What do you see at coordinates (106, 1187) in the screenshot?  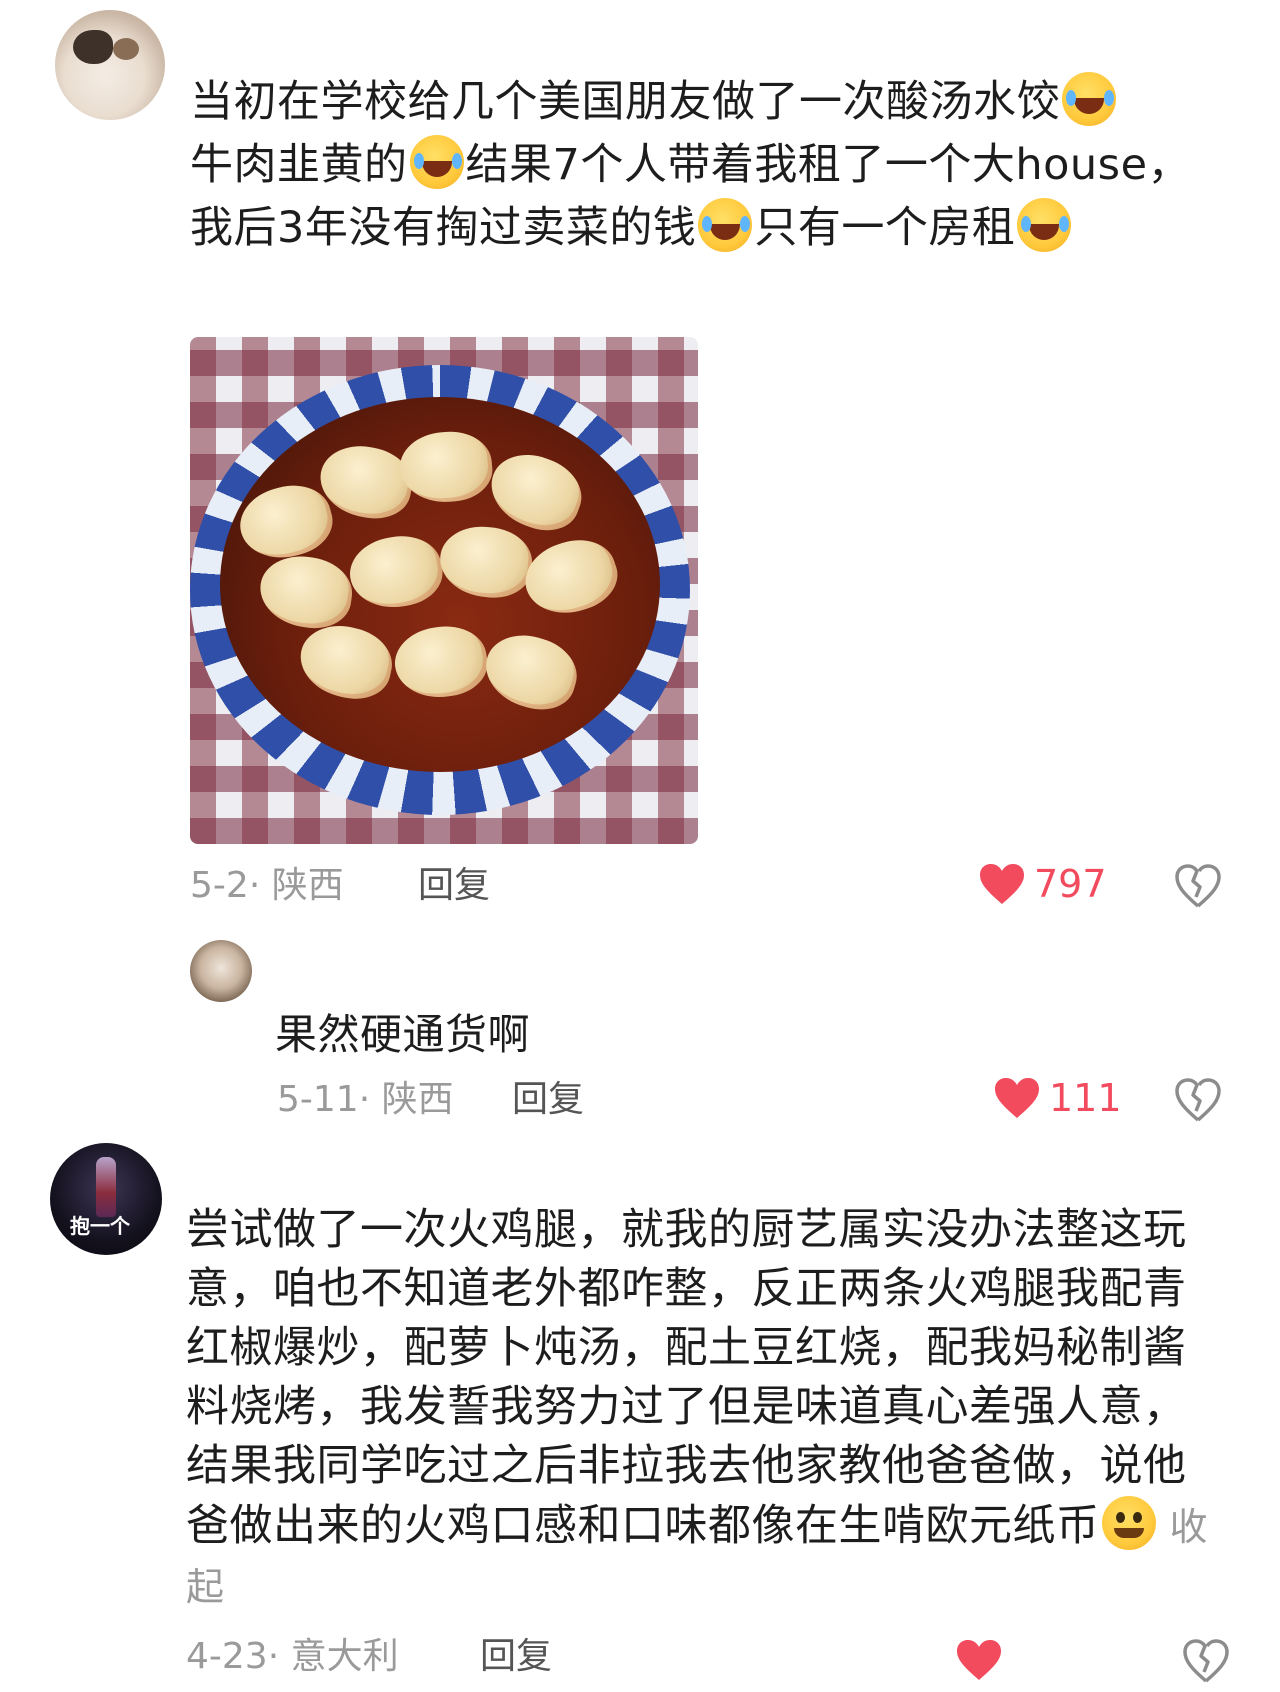 I see `avatar-figure` at bounding box center [106, 1187].